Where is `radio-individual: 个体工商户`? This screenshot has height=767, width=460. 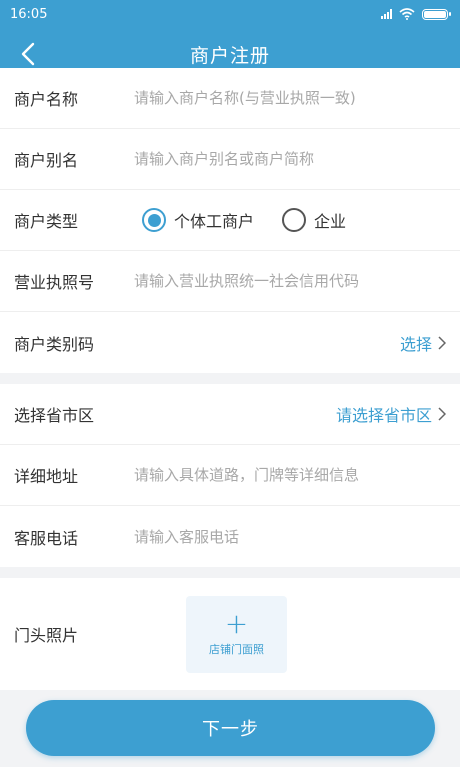
radio-individual: 个体工商户 is located at coordinates (198, 220).